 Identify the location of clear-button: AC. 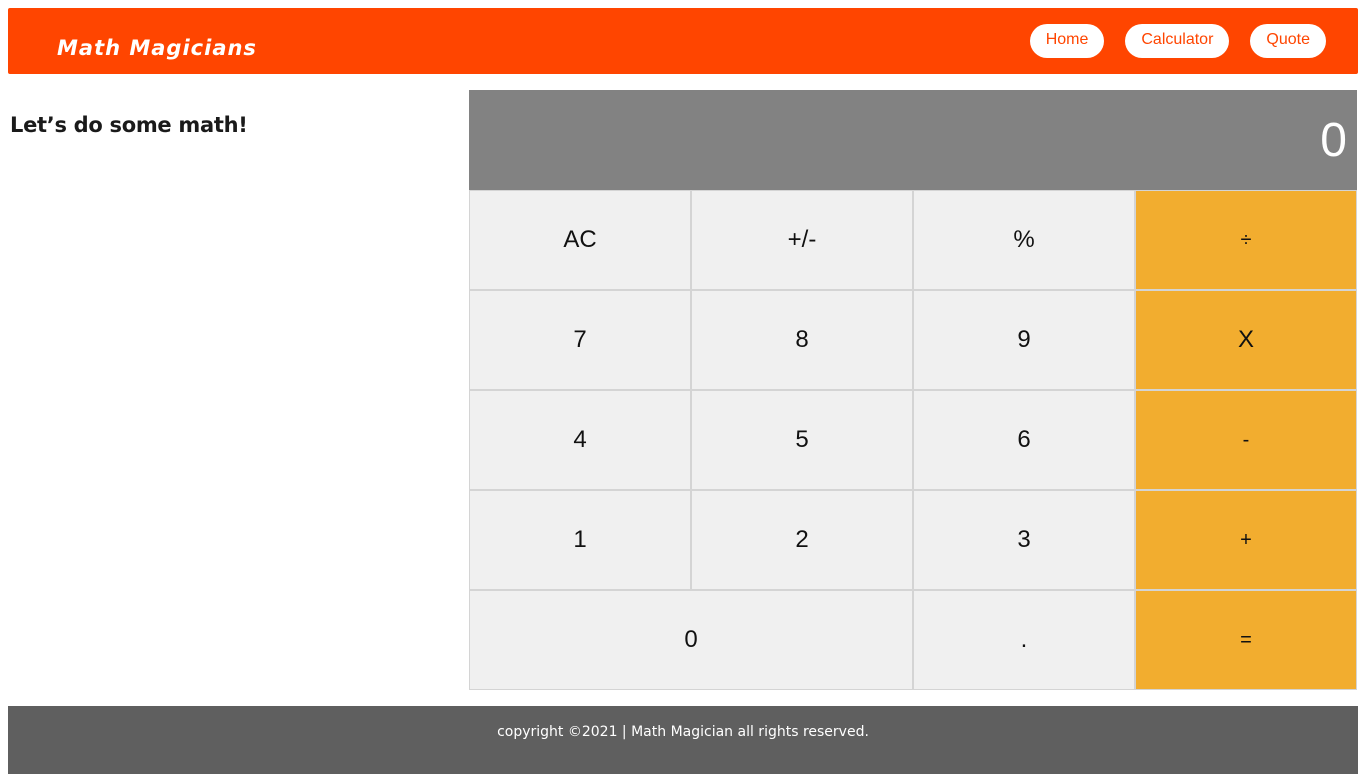
(580, 240).